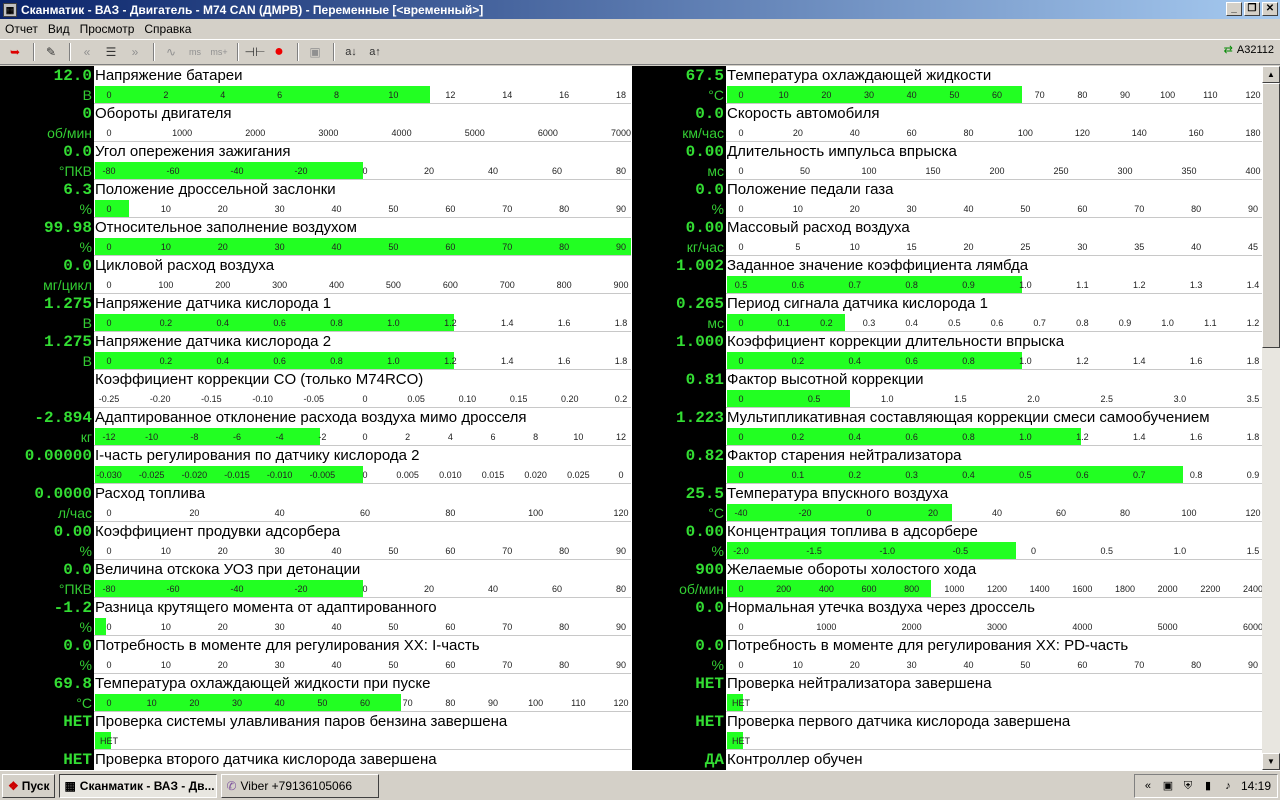 The height and width of the screenshot is (800, 1280). I want to click on ms-icon: ms, so click(195, 52).